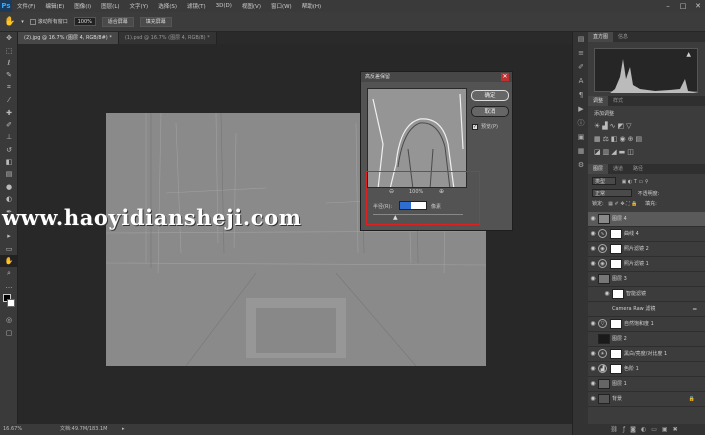 Image resolution: width=705 pixels, height=435 pixels. I want to click on bw-icon: ◧, so click(615, 139).